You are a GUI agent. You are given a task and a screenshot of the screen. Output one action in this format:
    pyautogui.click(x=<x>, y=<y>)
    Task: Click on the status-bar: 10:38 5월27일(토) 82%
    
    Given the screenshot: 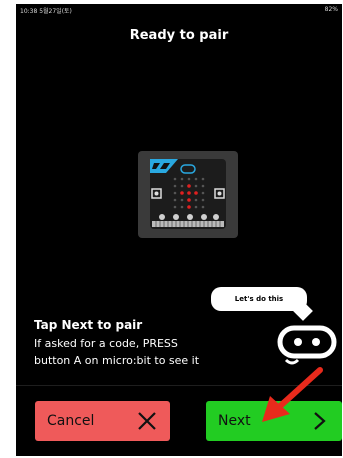 What is the action you would take?
    pyautogui.click(x=179, y=10)
    